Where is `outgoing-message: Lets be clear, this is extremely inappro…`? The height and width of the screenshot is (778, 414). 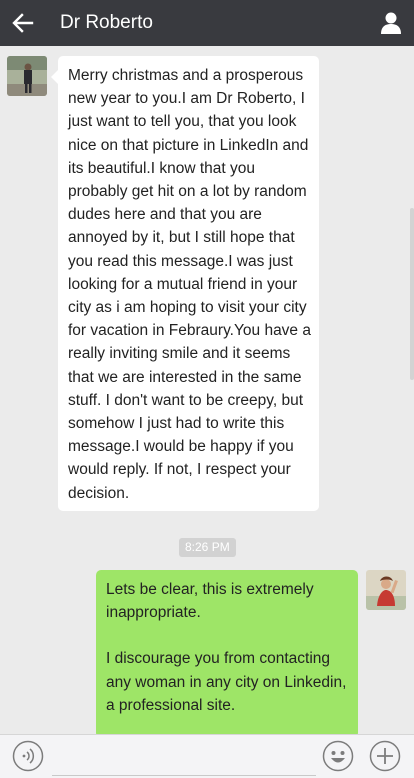 outgoing-message: Lets be clear, this is extremely inappro… is located at coordinates (227, 654).